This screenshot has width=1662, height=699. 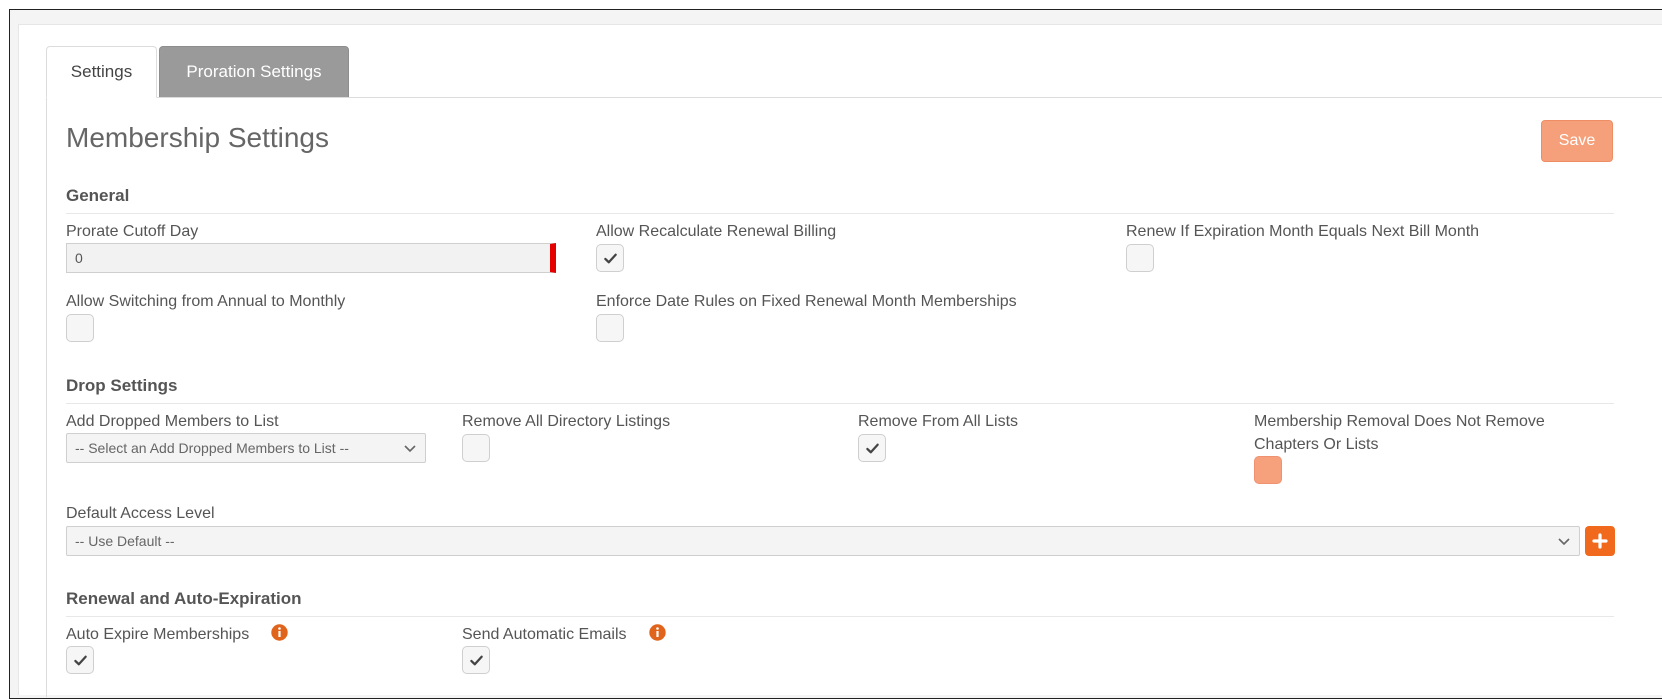 I want to click on enforce-date-rules-checkbox, so click(x=610, y=328).